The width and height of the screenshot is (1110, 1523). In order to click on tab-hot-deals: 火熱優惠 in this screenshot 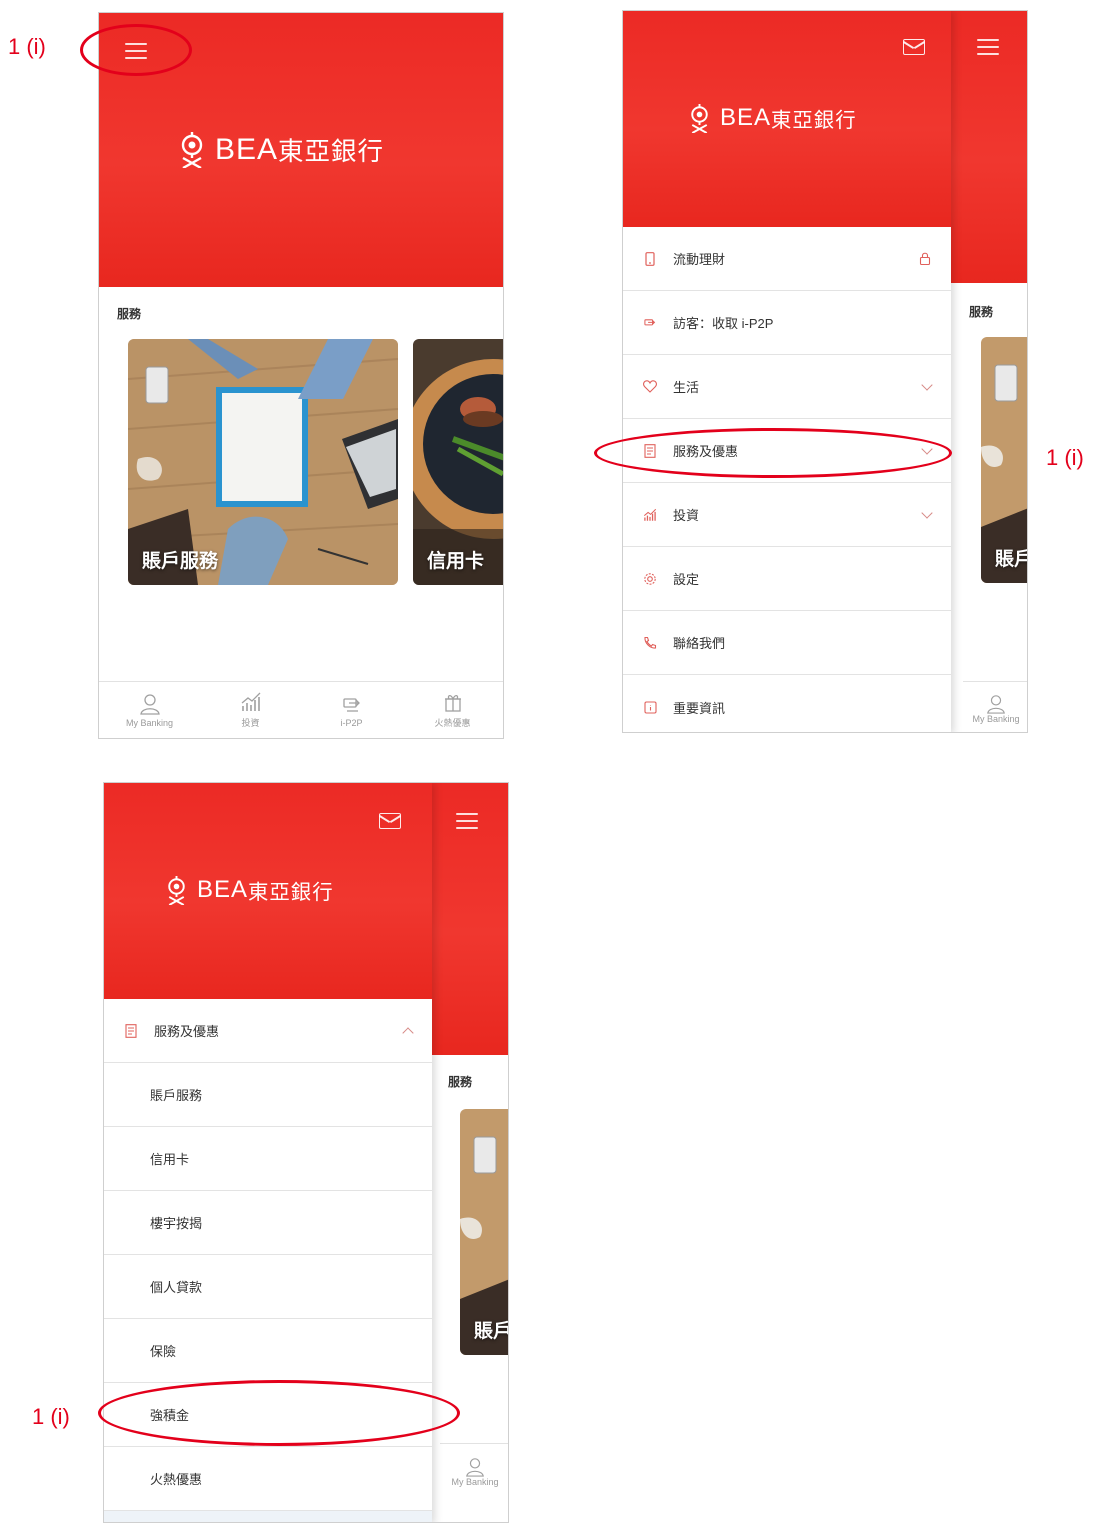, I will do `click(452, 710)`.